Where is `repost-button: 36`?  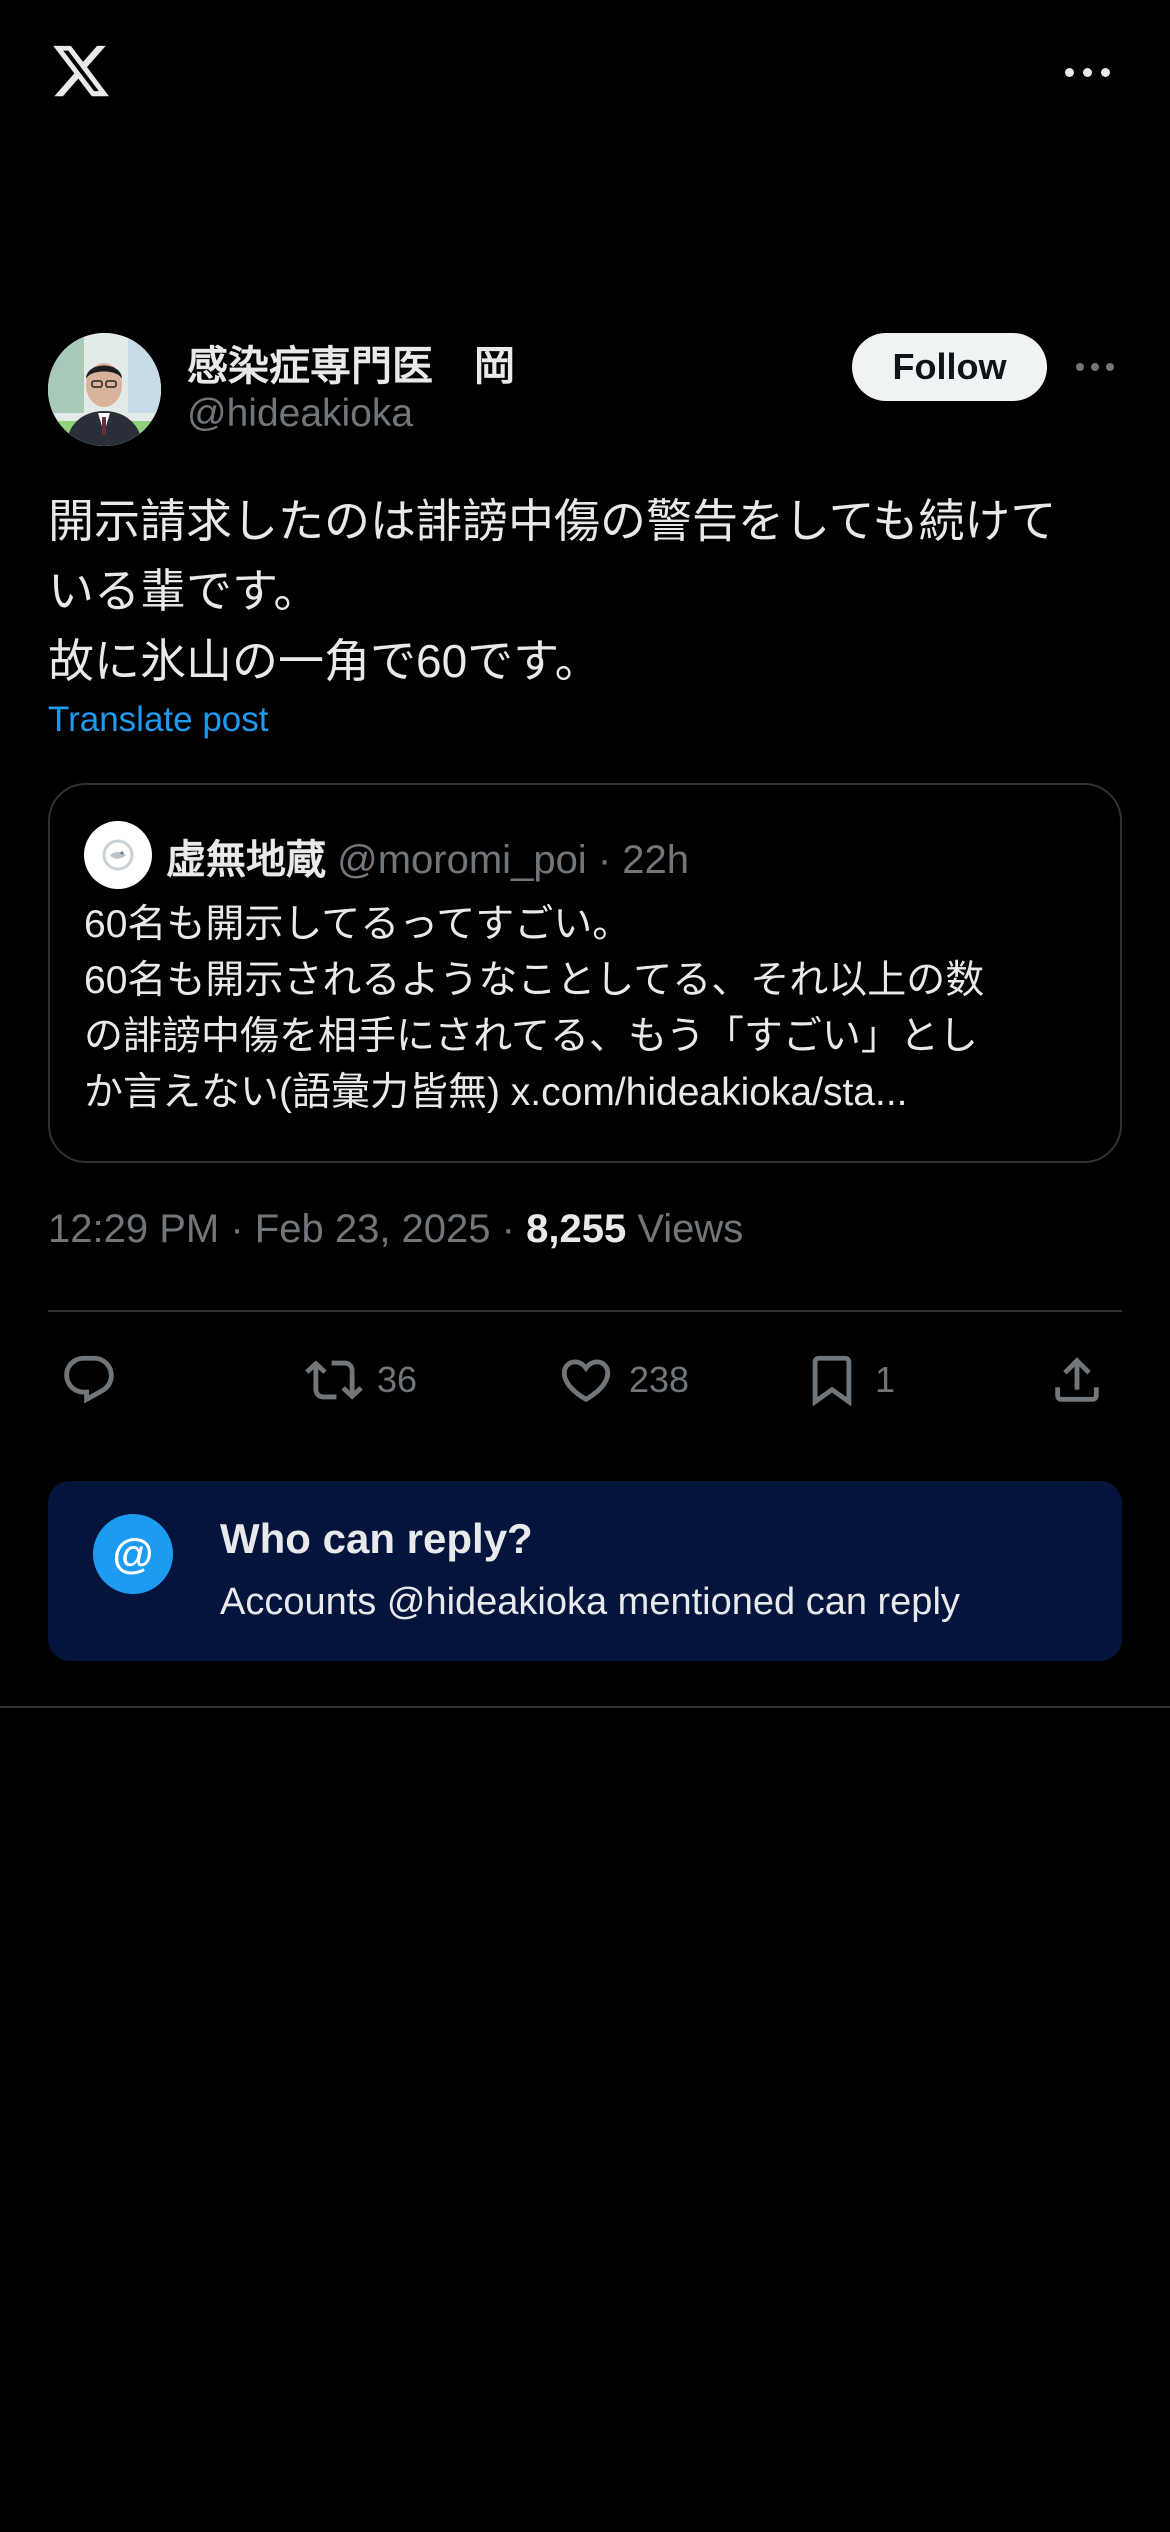
repost-button: 36 is located at coordinates (361, 1380).